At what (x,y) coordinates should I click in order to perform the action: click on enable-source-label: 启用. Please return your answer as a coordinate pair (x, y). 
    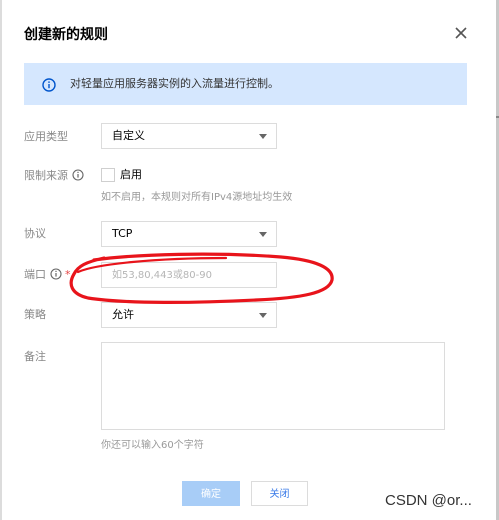
    Looking at the image, I should click on (131, 175).